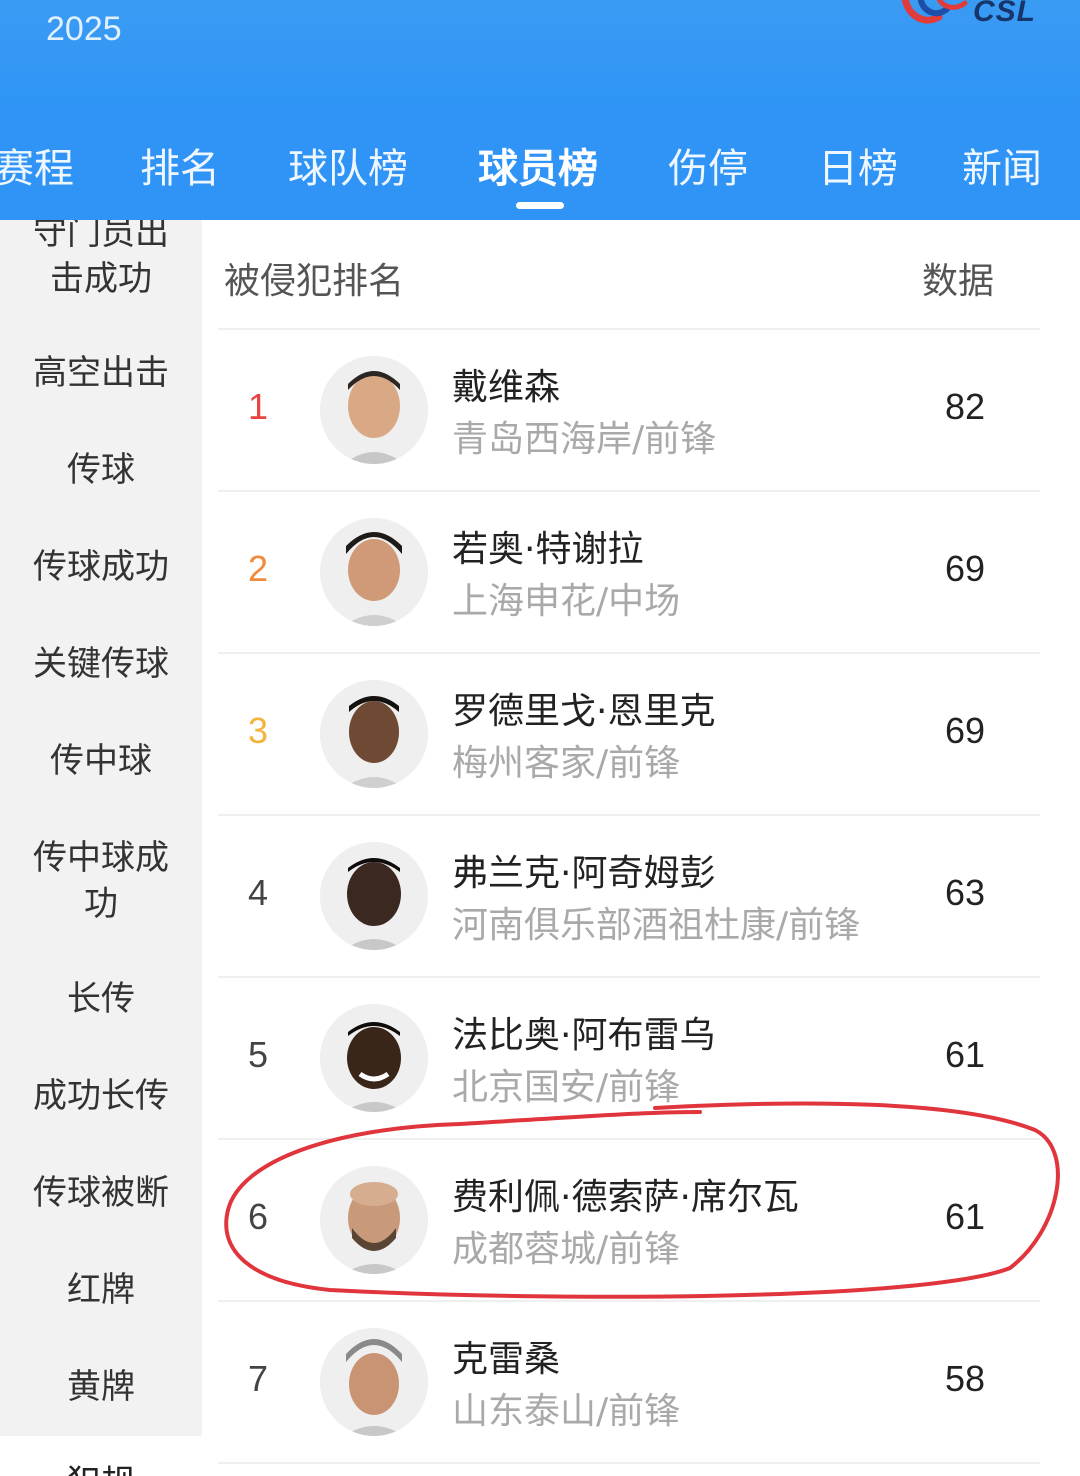 Image resolution: width=1080 pixels, height=1476 pixels. Describe the element at coordinates (84, 29) in the screenshot. I see `season-label: 2025` at that location.